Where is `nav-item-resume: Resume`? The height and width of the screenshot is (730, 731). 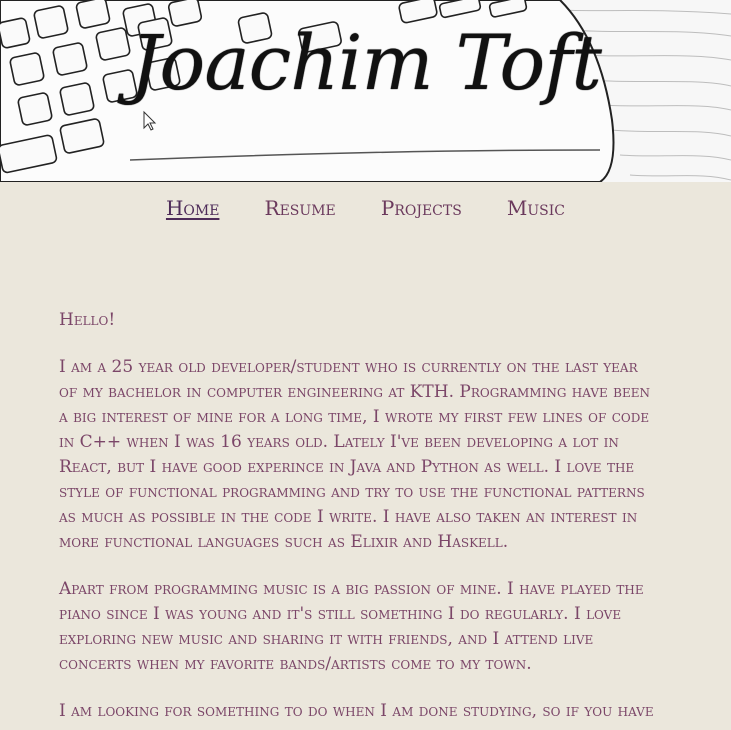 nav-item-resume: Resume is located at coordinates (300, 208).